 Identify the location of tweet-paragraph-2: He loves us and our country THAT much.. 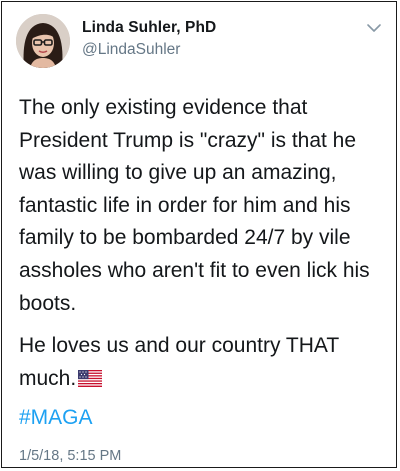
(201, 363).